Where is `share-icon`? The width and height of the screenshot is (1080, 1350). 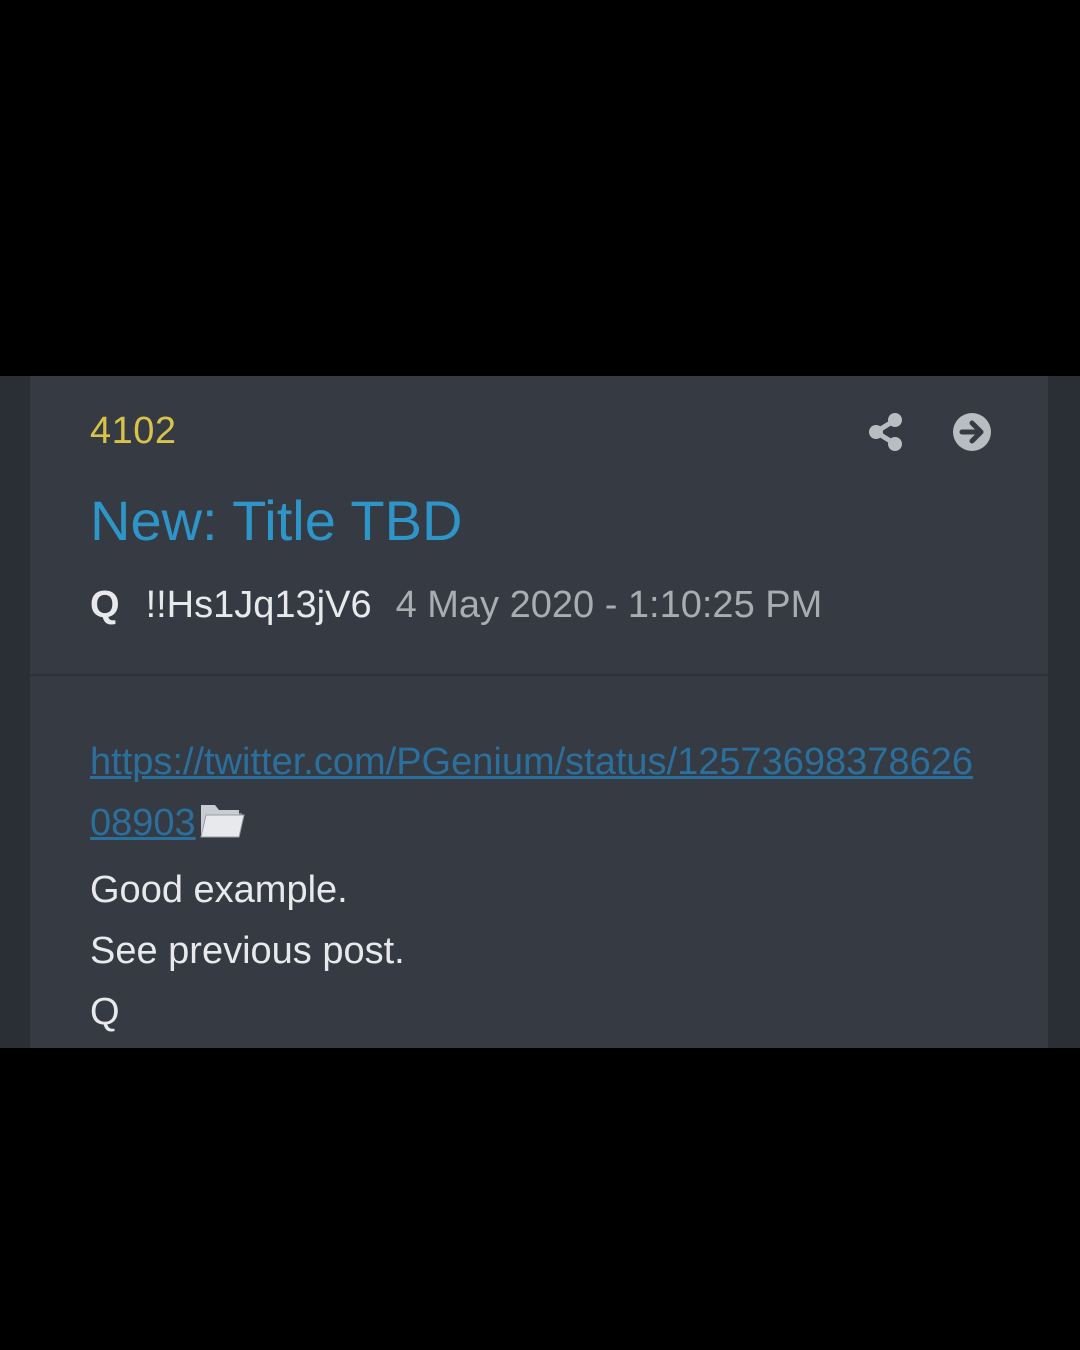
share-icon is located at coordinates (885, 432).